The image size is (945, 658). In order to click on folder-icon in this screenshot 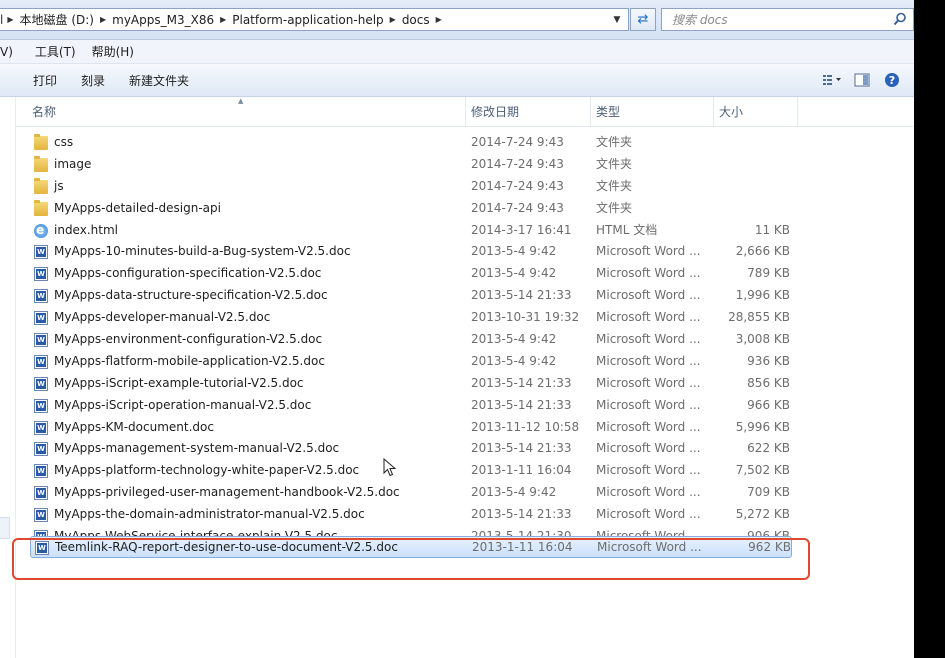, I will do `click(41, 142)`.